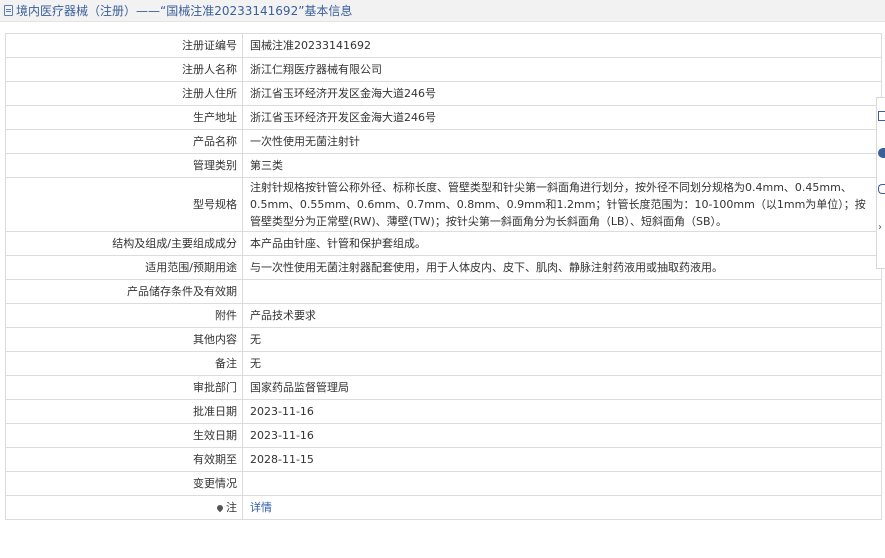 This screenshot has height=558, width=885. What do you see at coordinates (881, 228) in the screenshot?
I see `collapse-icon: ›` at bounding box center [881, 228].